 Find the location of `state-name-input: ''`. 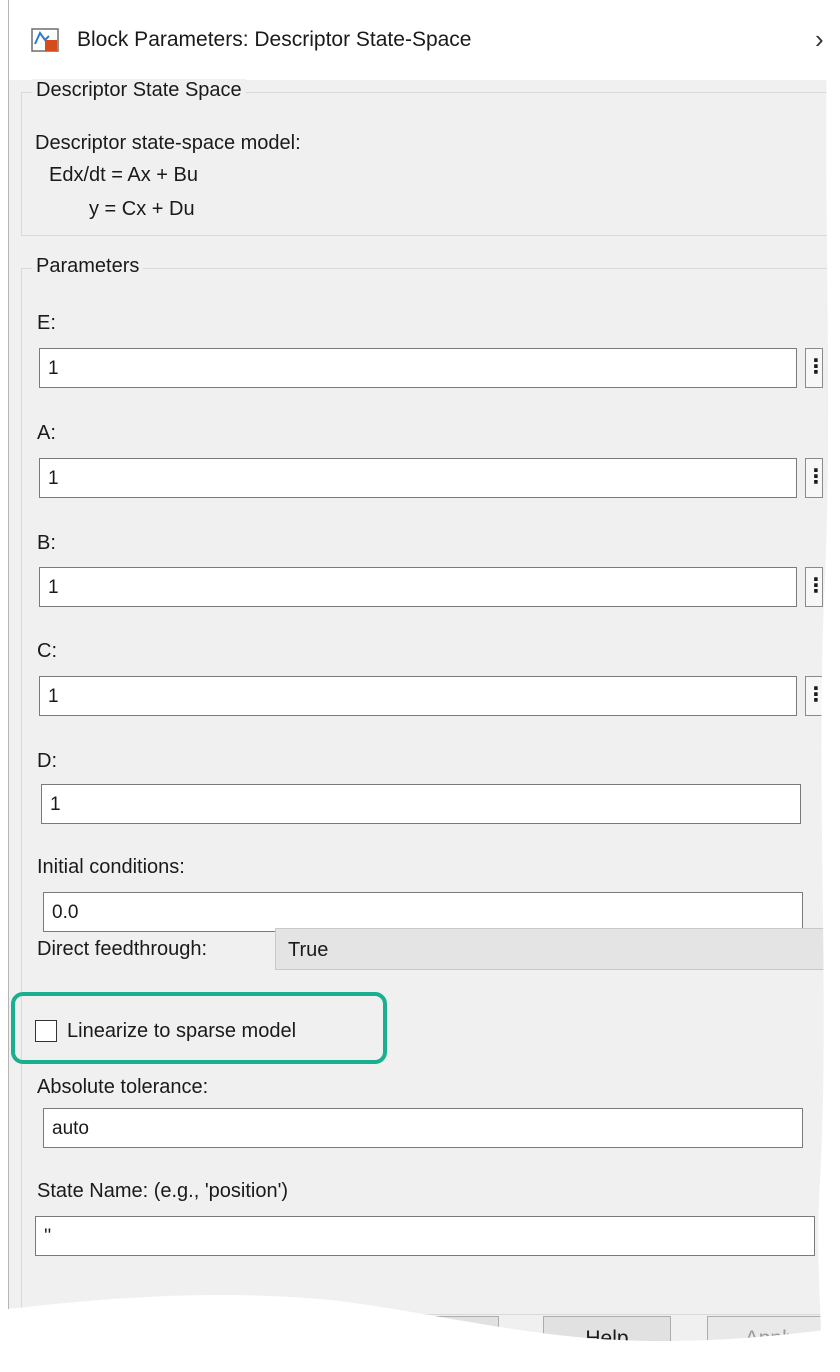

state-name-input: '' is located at coordinates (425, 1236).